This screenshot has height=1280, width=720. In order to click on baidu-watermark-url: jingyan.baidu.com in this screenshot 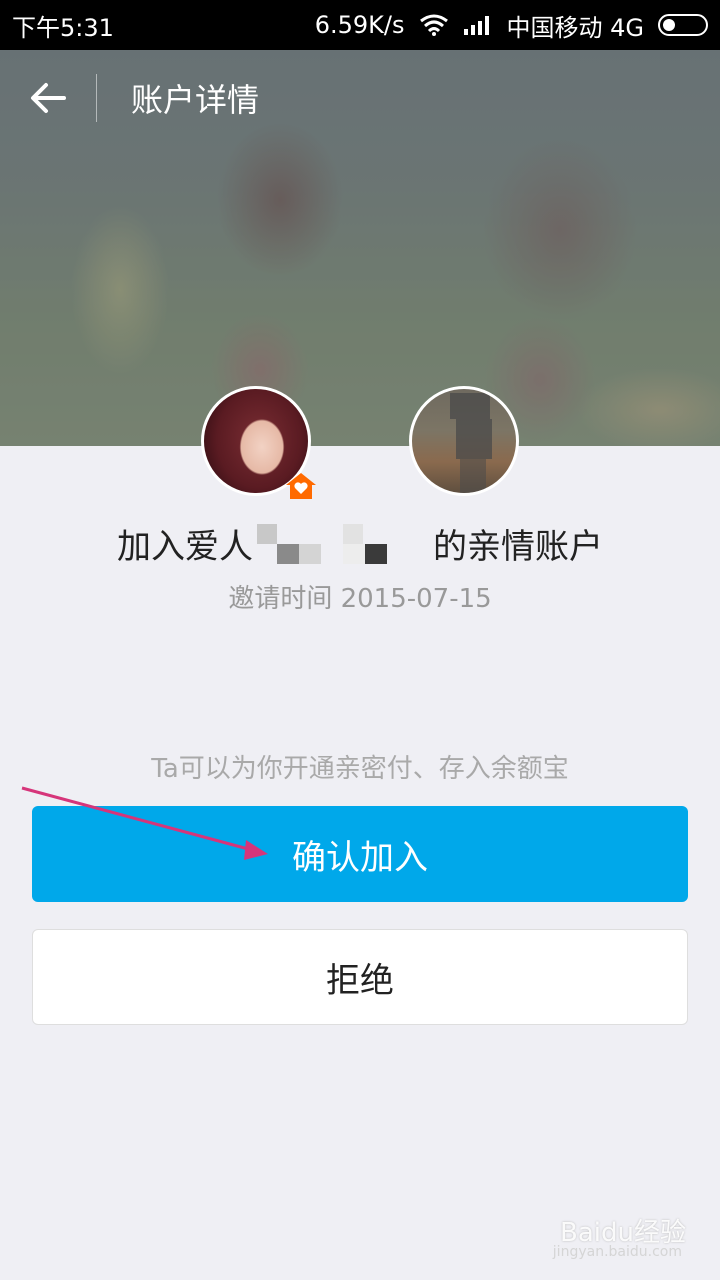, I will do `click(617, 1252)`.